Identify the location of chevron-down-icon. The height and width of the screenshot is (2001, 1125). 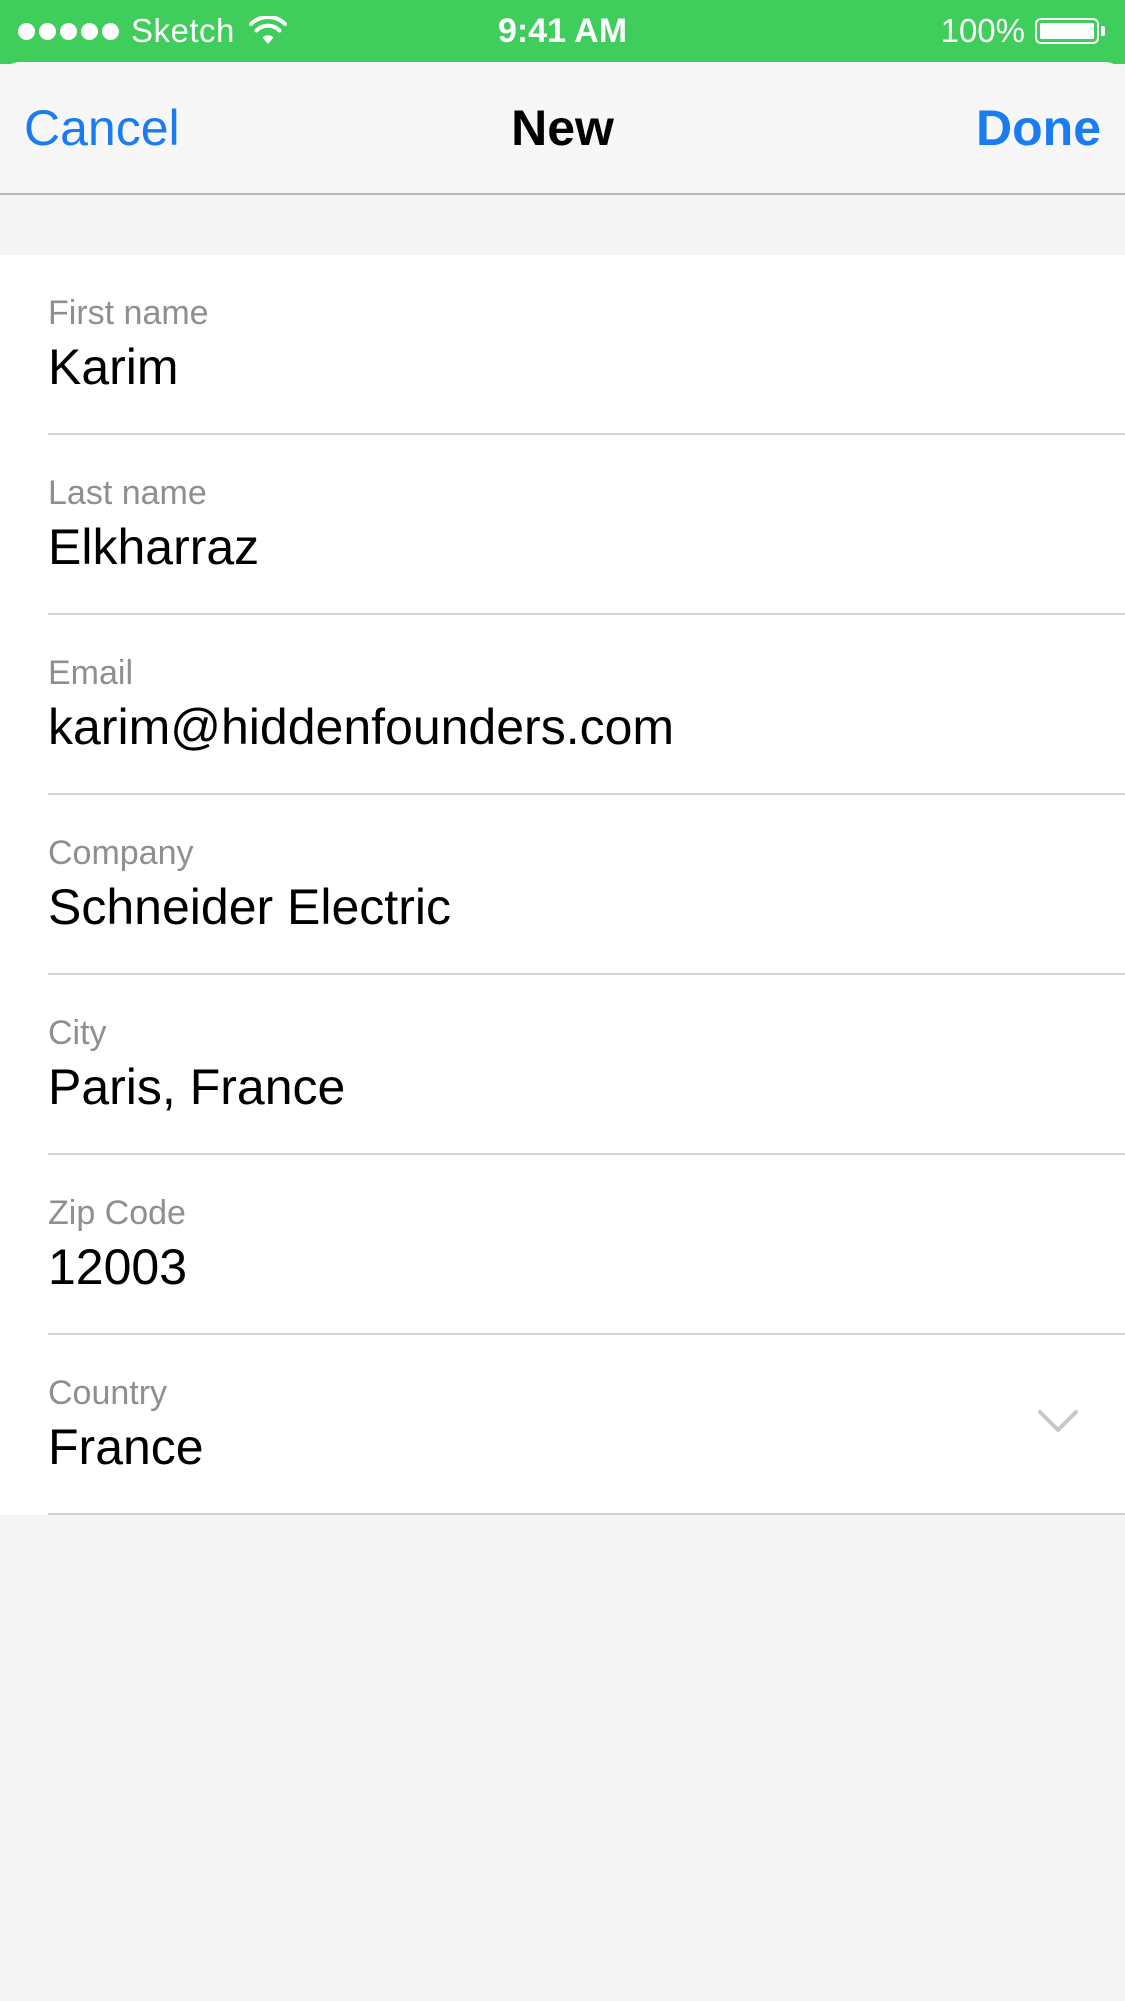
(1058, 1421).